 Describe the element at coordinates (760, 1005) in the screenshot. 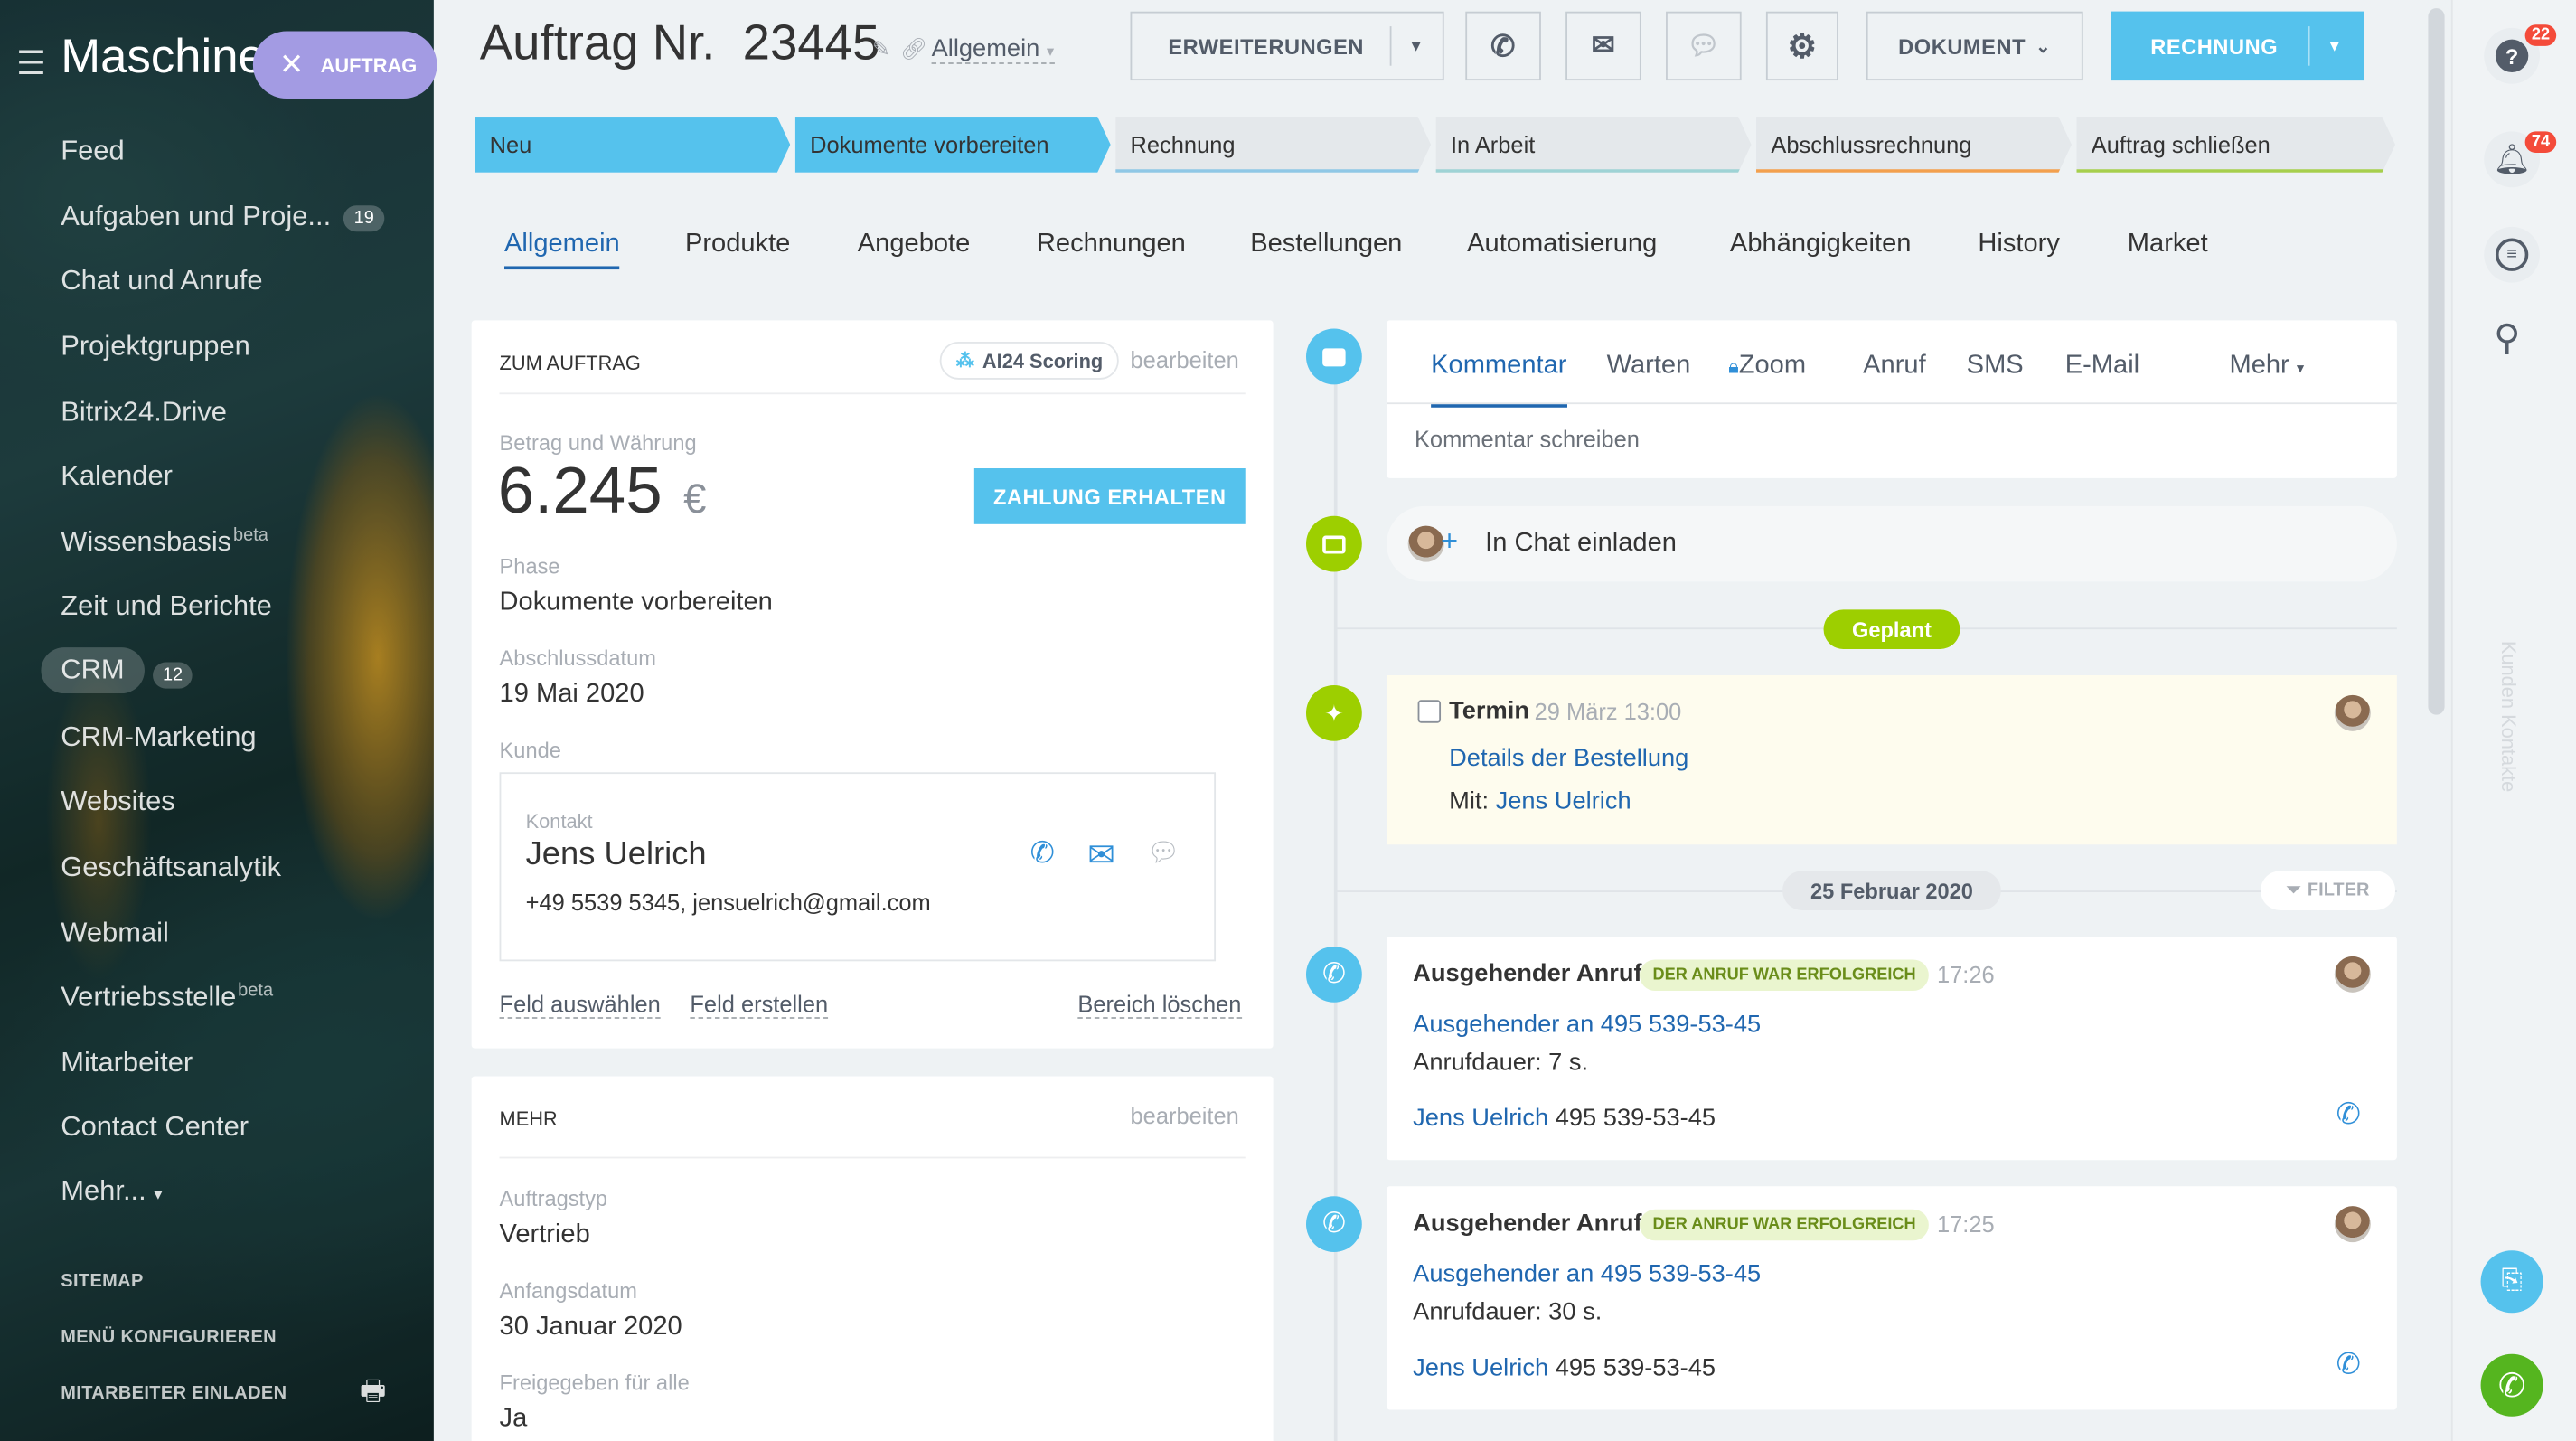

I see `create-field-link: Feld erstellen` at that location.